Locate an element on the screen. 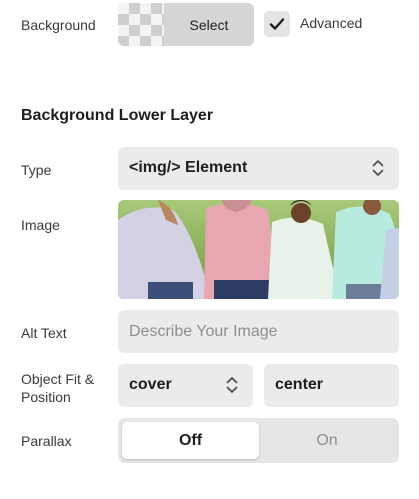 The image size is (419, 499). parallax-label: Parallax is located at coordinates (46, 441).